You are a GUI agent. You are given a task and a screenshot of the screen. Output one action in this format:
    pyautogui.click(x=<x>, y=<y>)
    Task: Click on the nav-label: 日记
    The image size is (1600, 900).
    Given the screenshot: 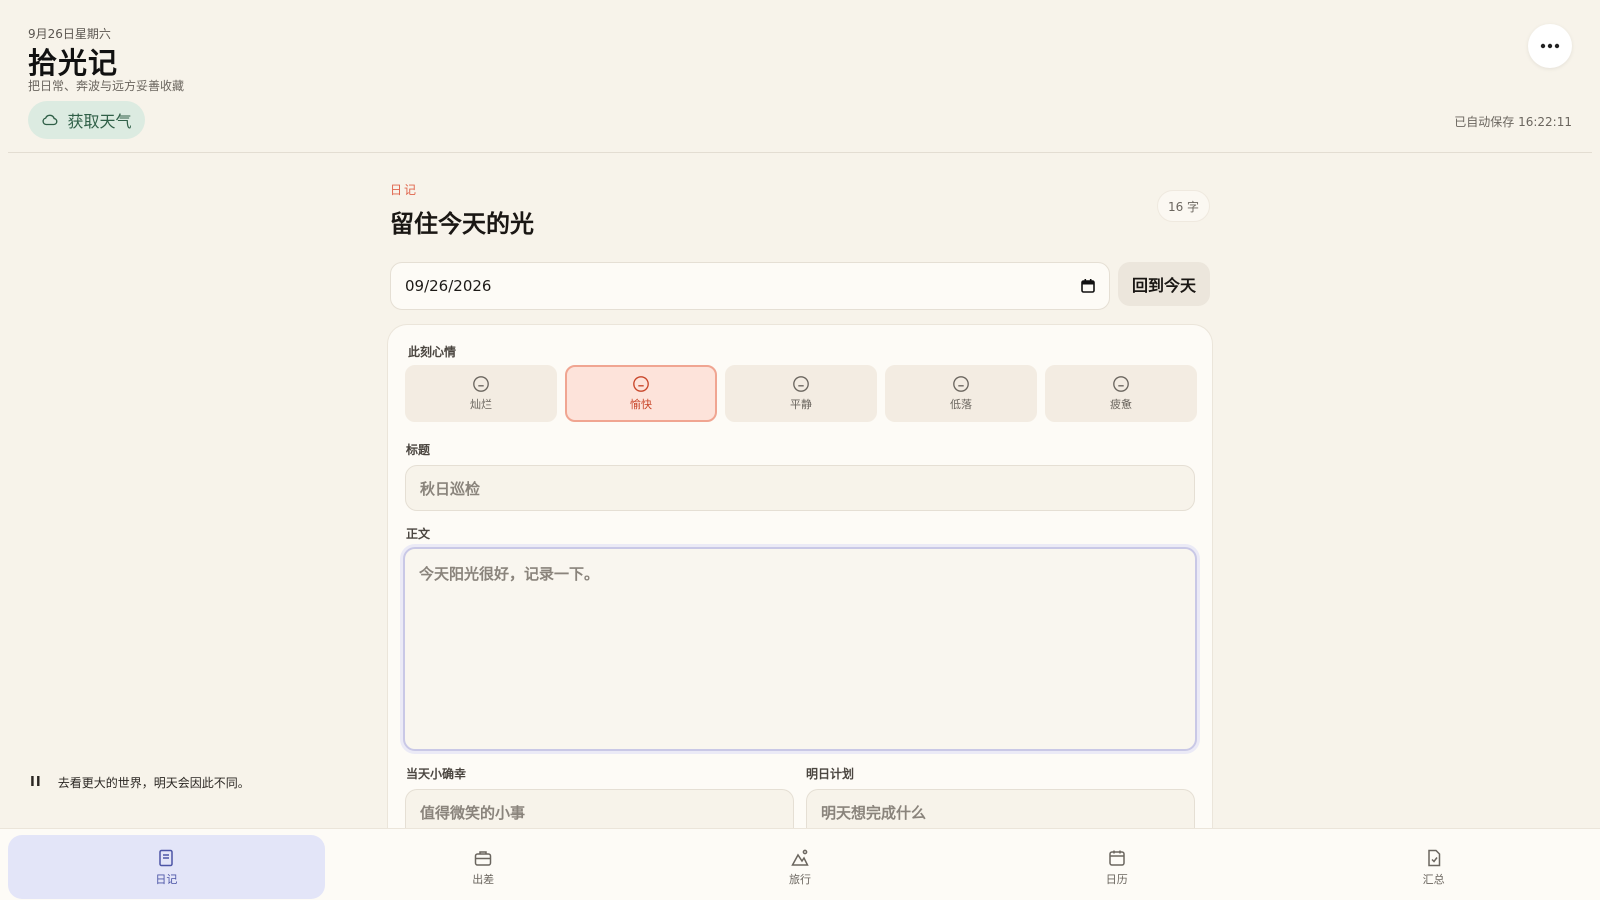 What is the action you would take?
    pyautogui.click(x=166, y=879)
    